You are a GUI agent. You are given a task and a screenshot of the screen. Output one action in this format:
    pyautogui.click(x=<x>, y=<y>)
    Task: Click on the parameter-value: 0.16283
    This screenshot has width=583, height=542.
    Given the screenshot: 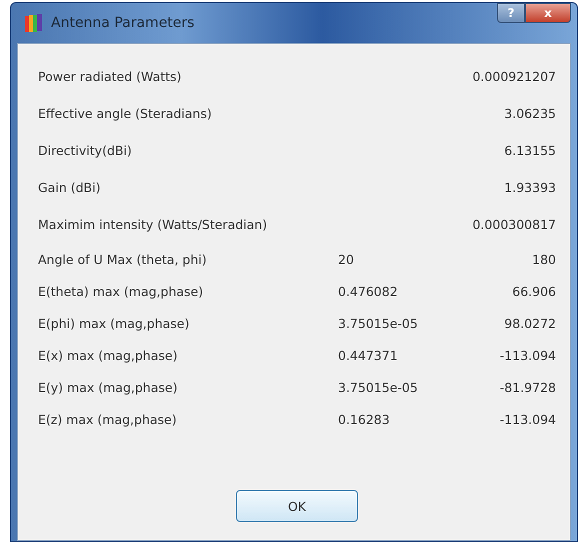 What is the action you would take?
    pyautogui.click(x=364, y=419)
    